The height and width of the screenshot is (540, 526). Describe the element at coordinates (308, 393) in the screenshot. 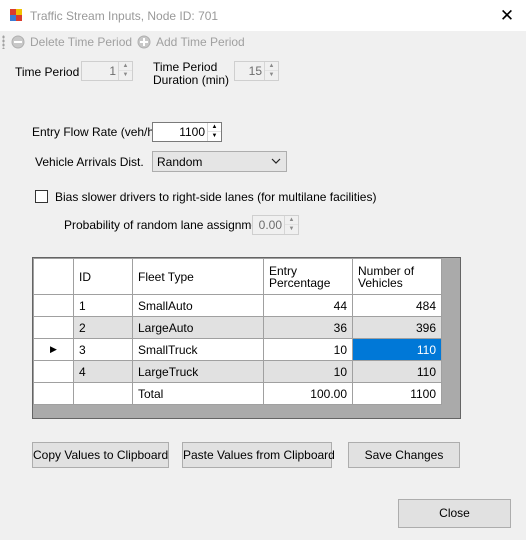

I see `cell-entry-percentage: 100.00` at that location.